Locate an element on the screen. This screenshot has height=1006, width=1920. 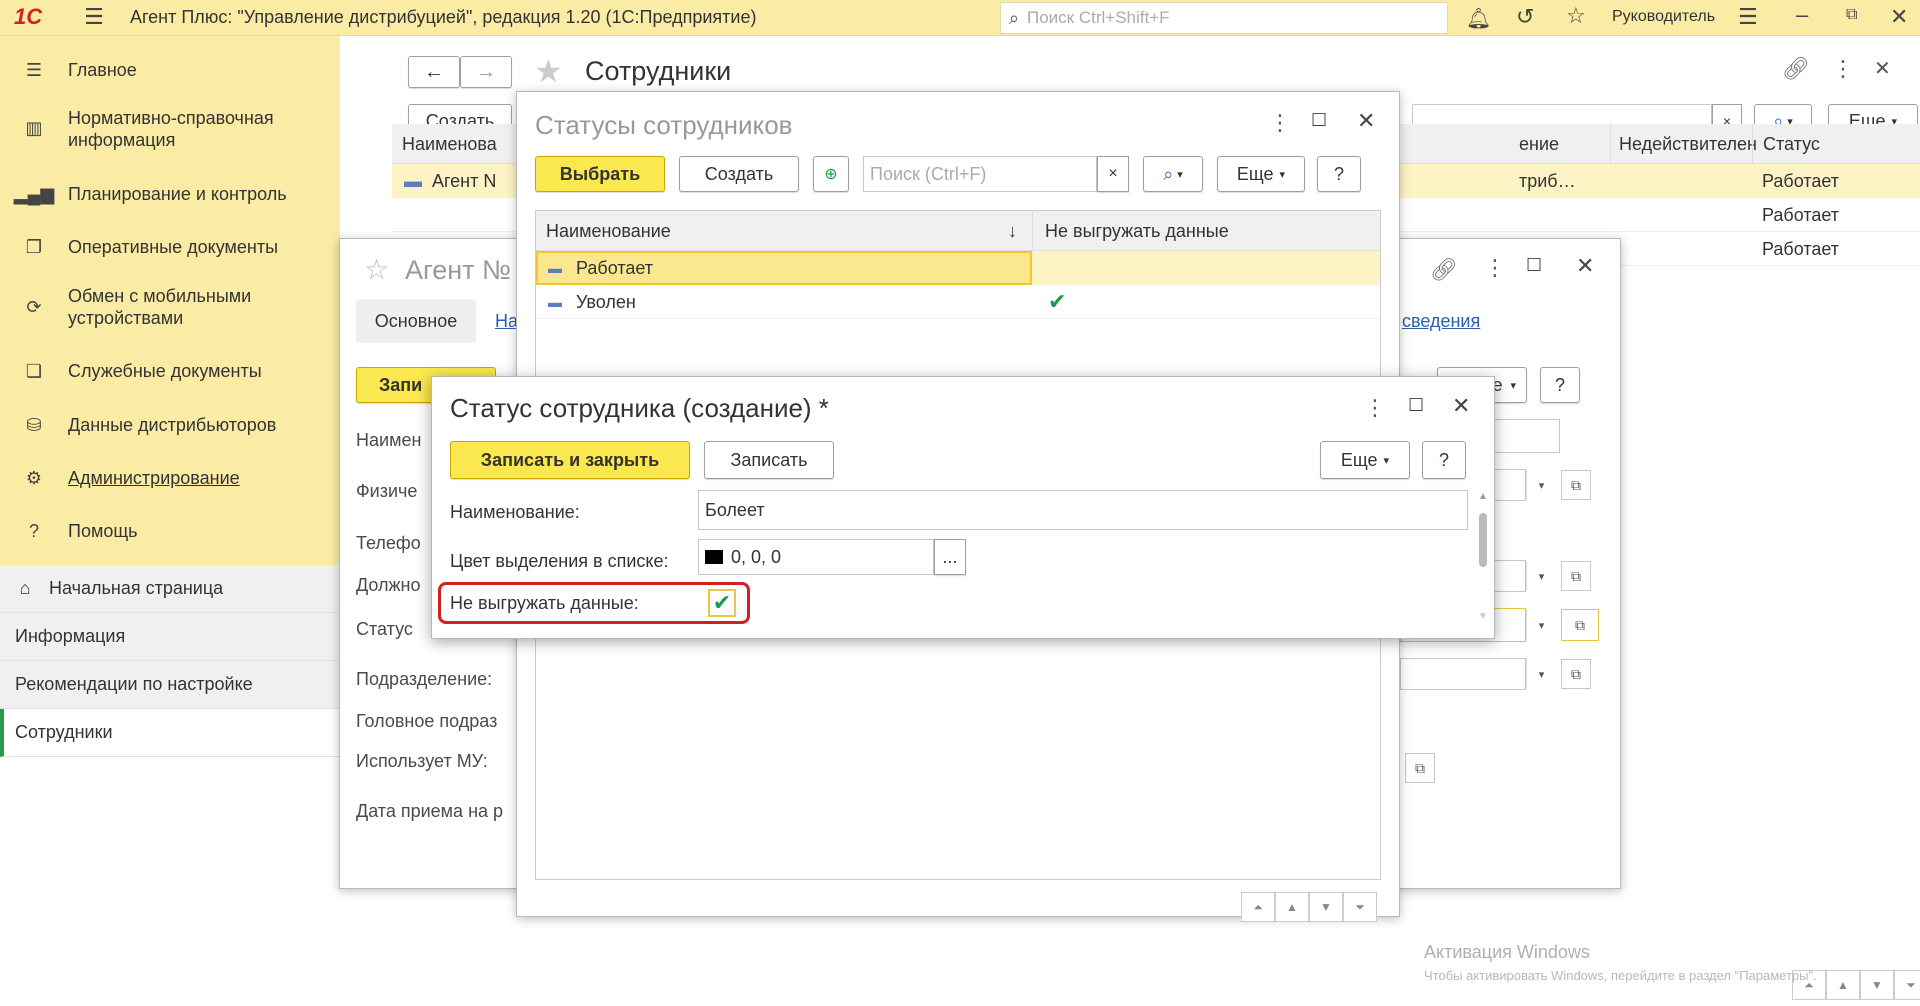
star-icon: ☆ is located at coordinates (1576, 16).